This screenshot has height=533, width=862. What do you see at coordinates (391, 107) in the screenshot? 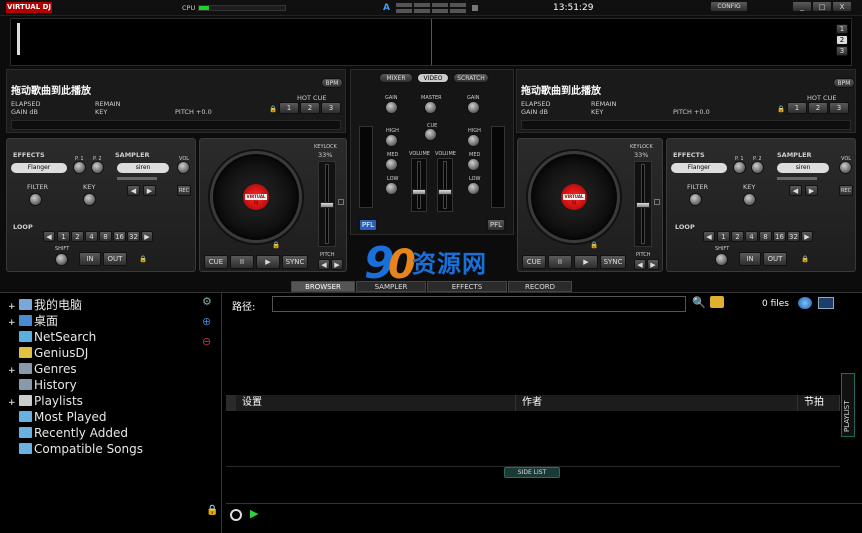
I see `mixer-gain-left-knob` at bounding box center [391, 107].